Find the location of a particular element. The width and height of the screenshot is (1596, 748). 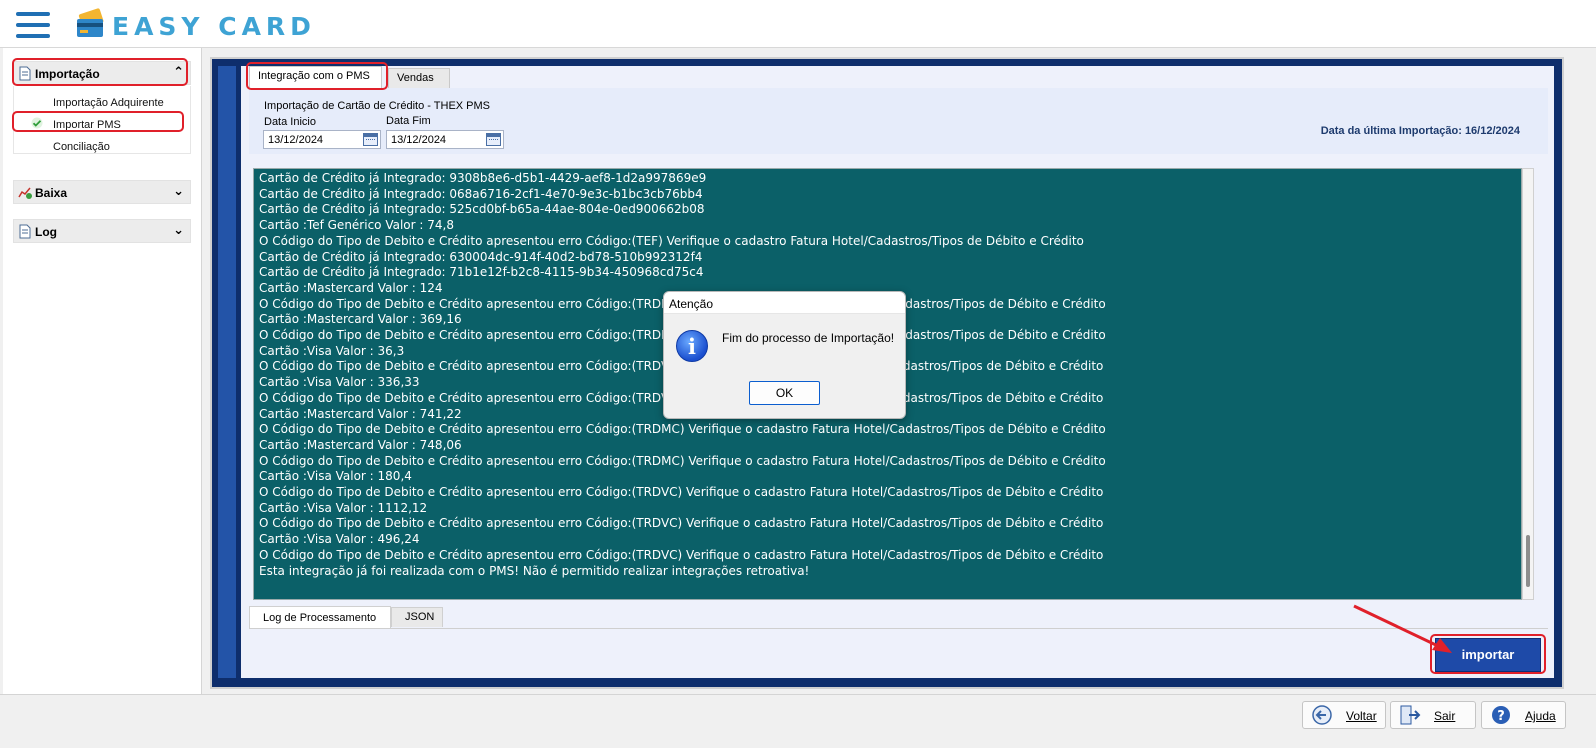

tab-integracao-pms: Integração com o PMS is located at coordinates (315, 77).